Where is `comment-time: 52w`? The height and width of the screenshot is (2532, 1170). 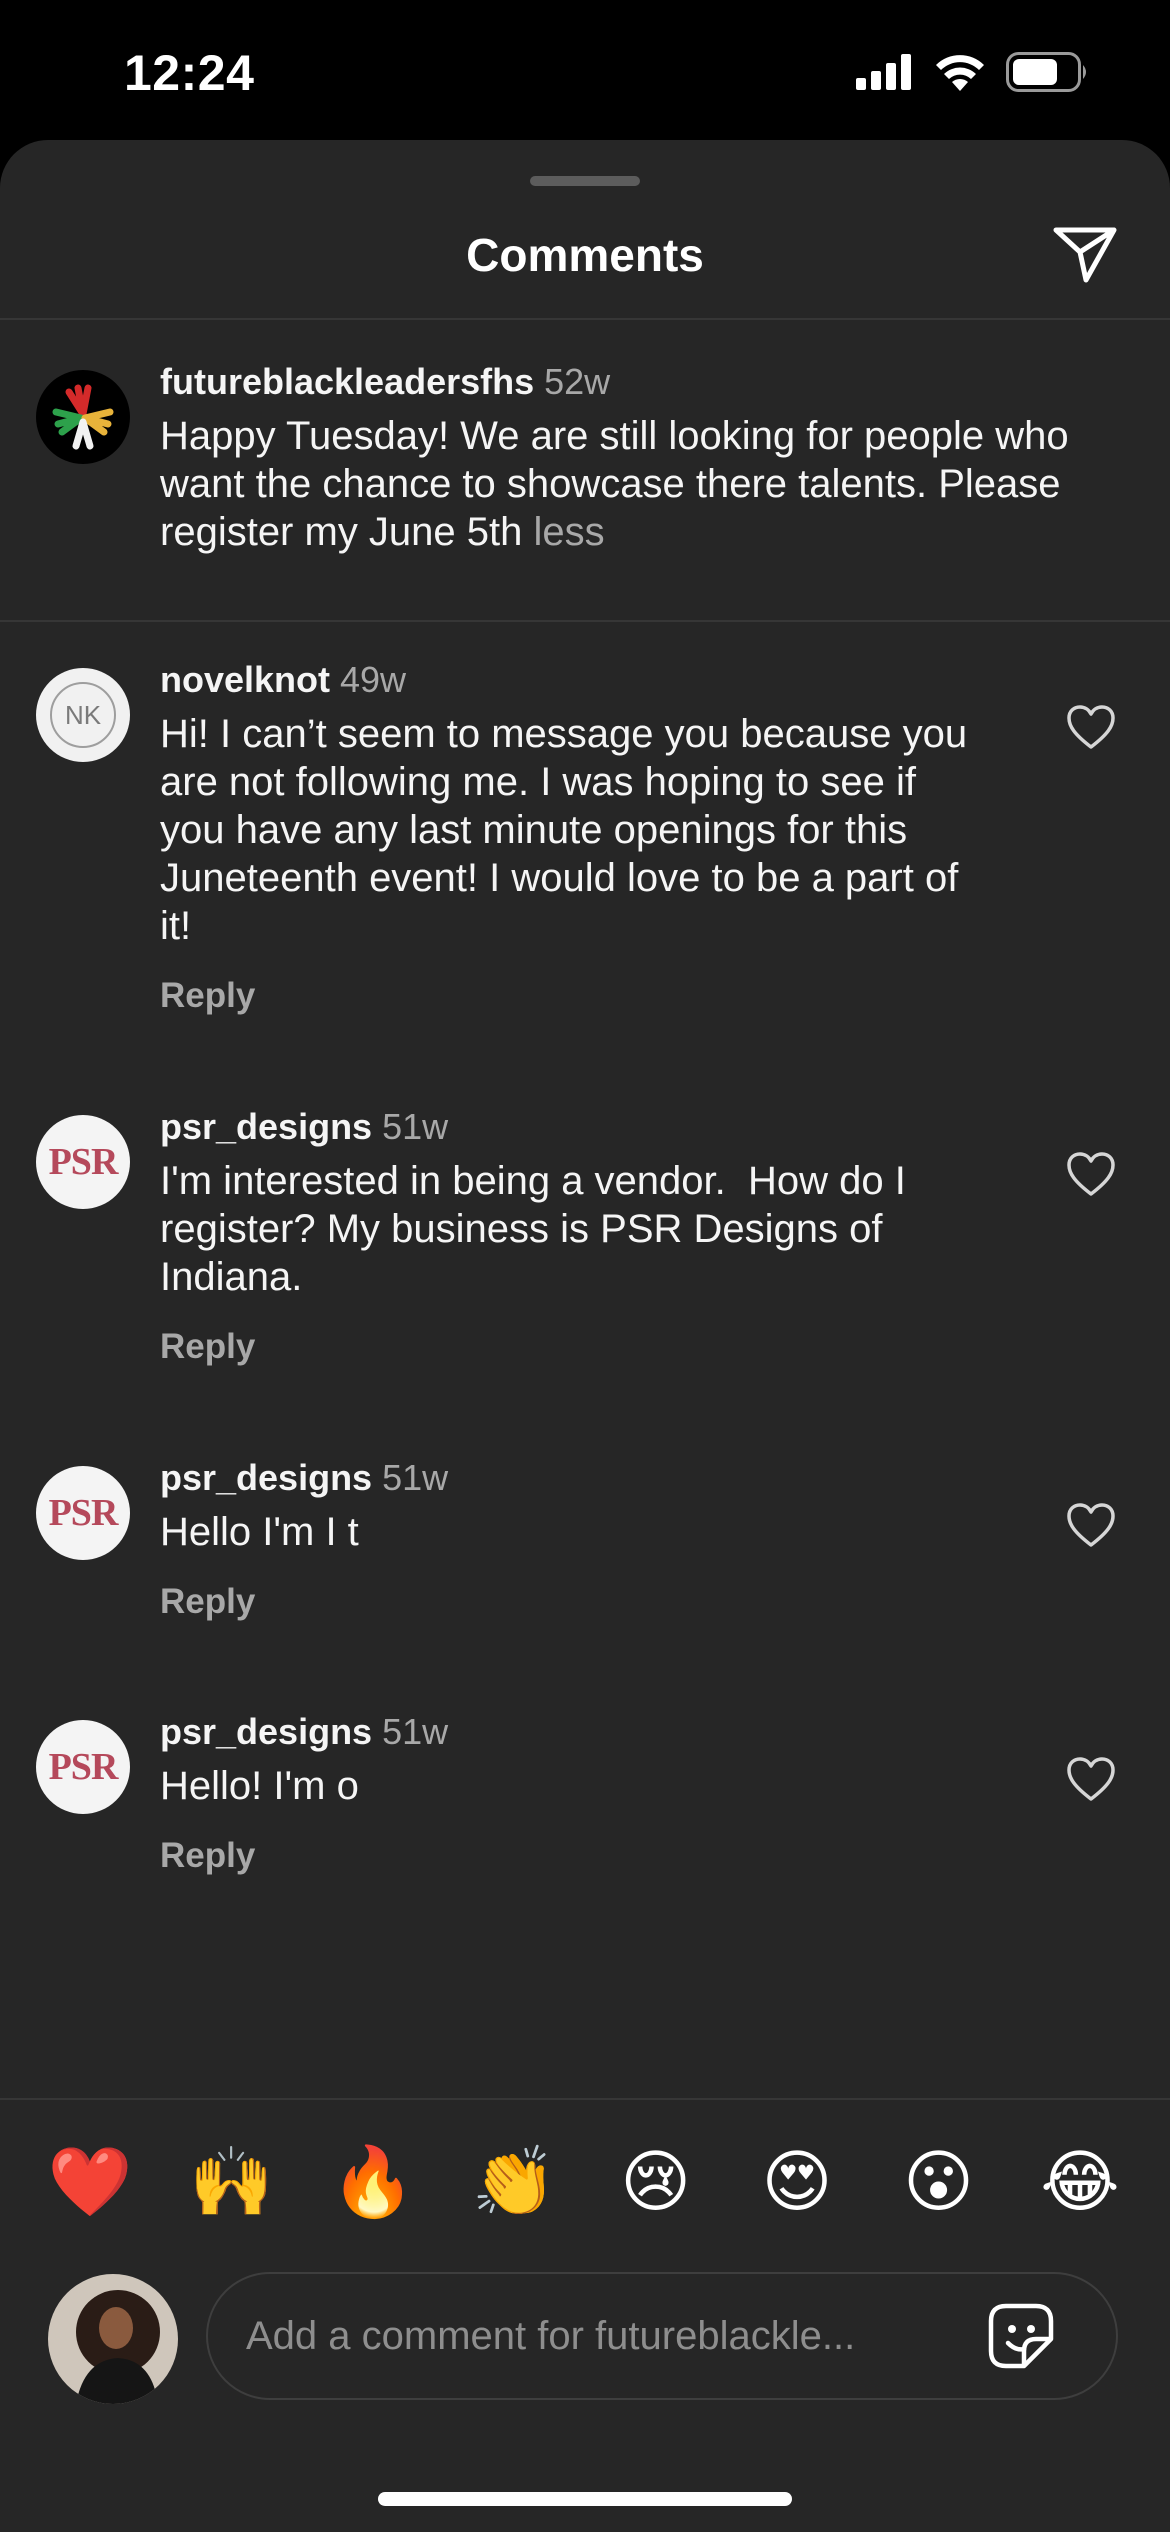
comment-time: 52w is located at coordinates (577, 381).